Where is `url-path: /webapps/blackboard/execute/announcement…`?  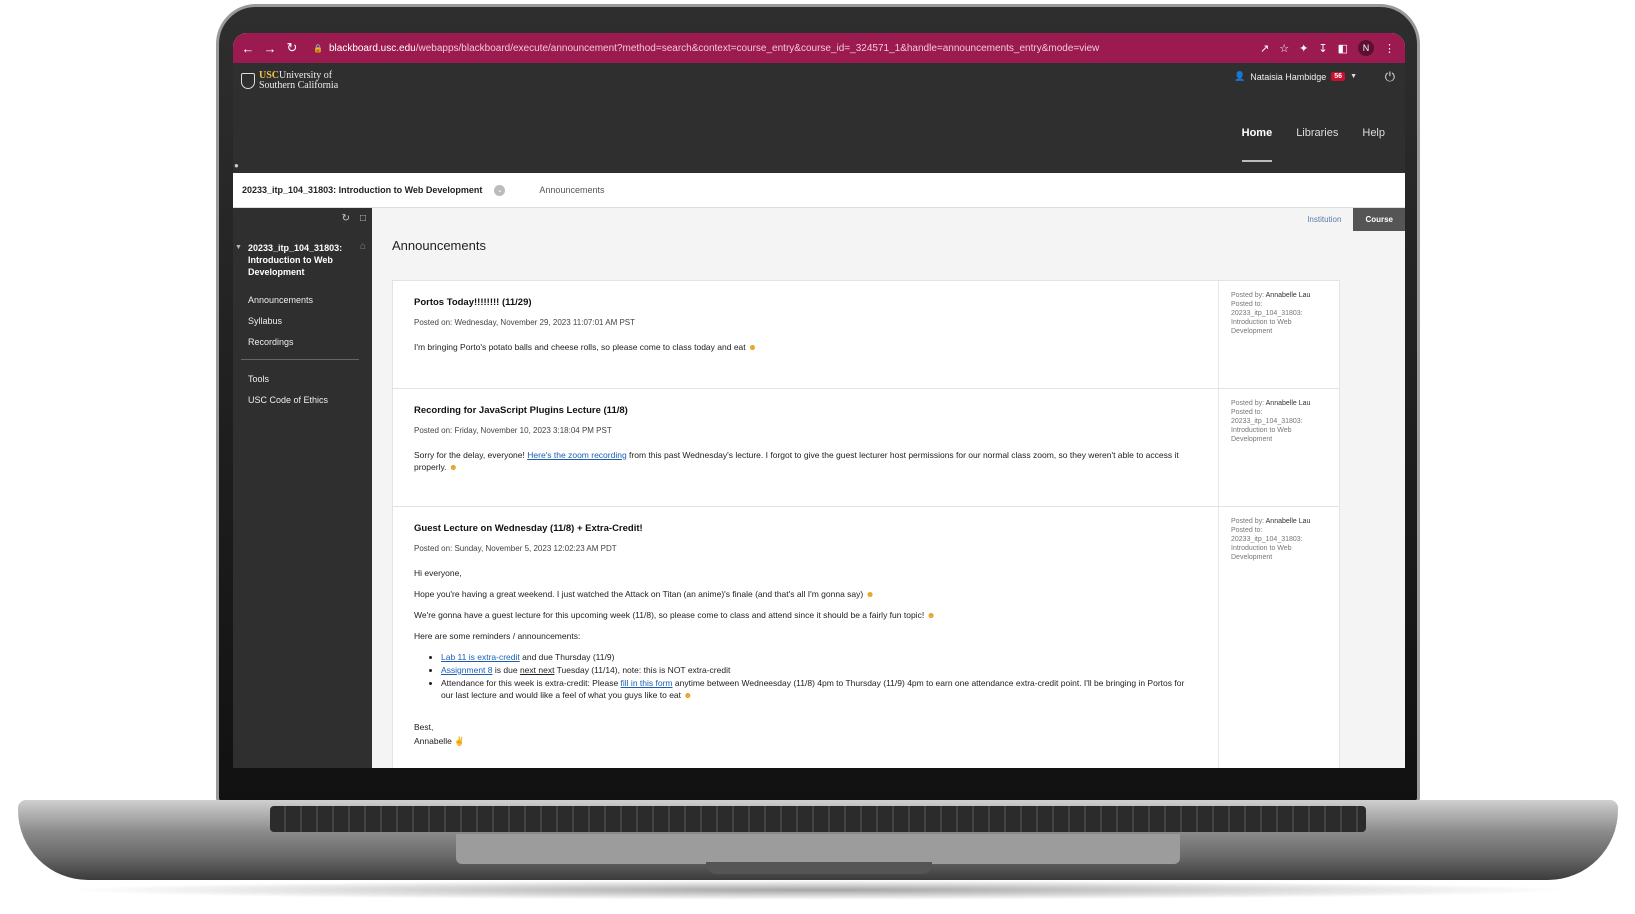 url-path: /webapps/blackboard/execute/announcement… is located at coordinates (757, 48).